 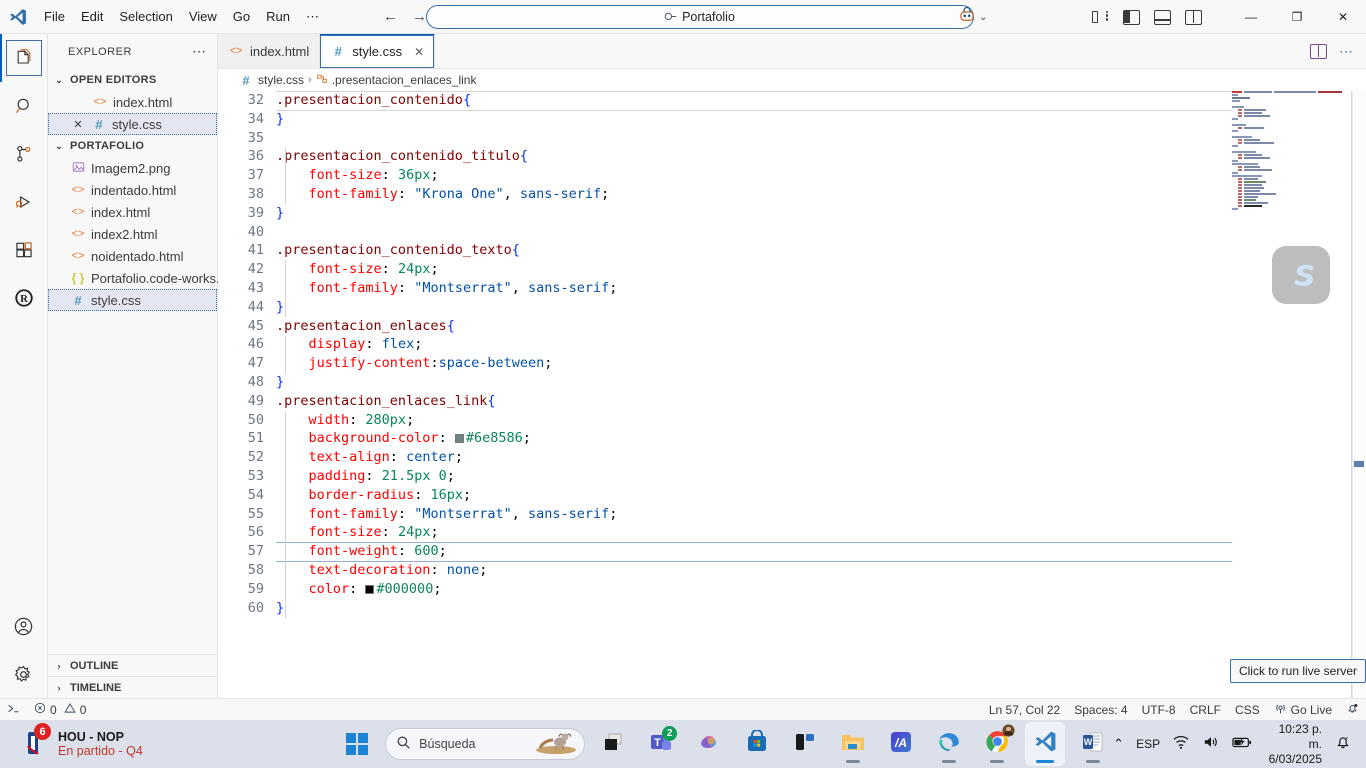 What do you see at coordinates (1293, 744) in the screenshot?
I see `clock: 10:23 p. m. 6/03/2025` at bounding box center [1293, 744].